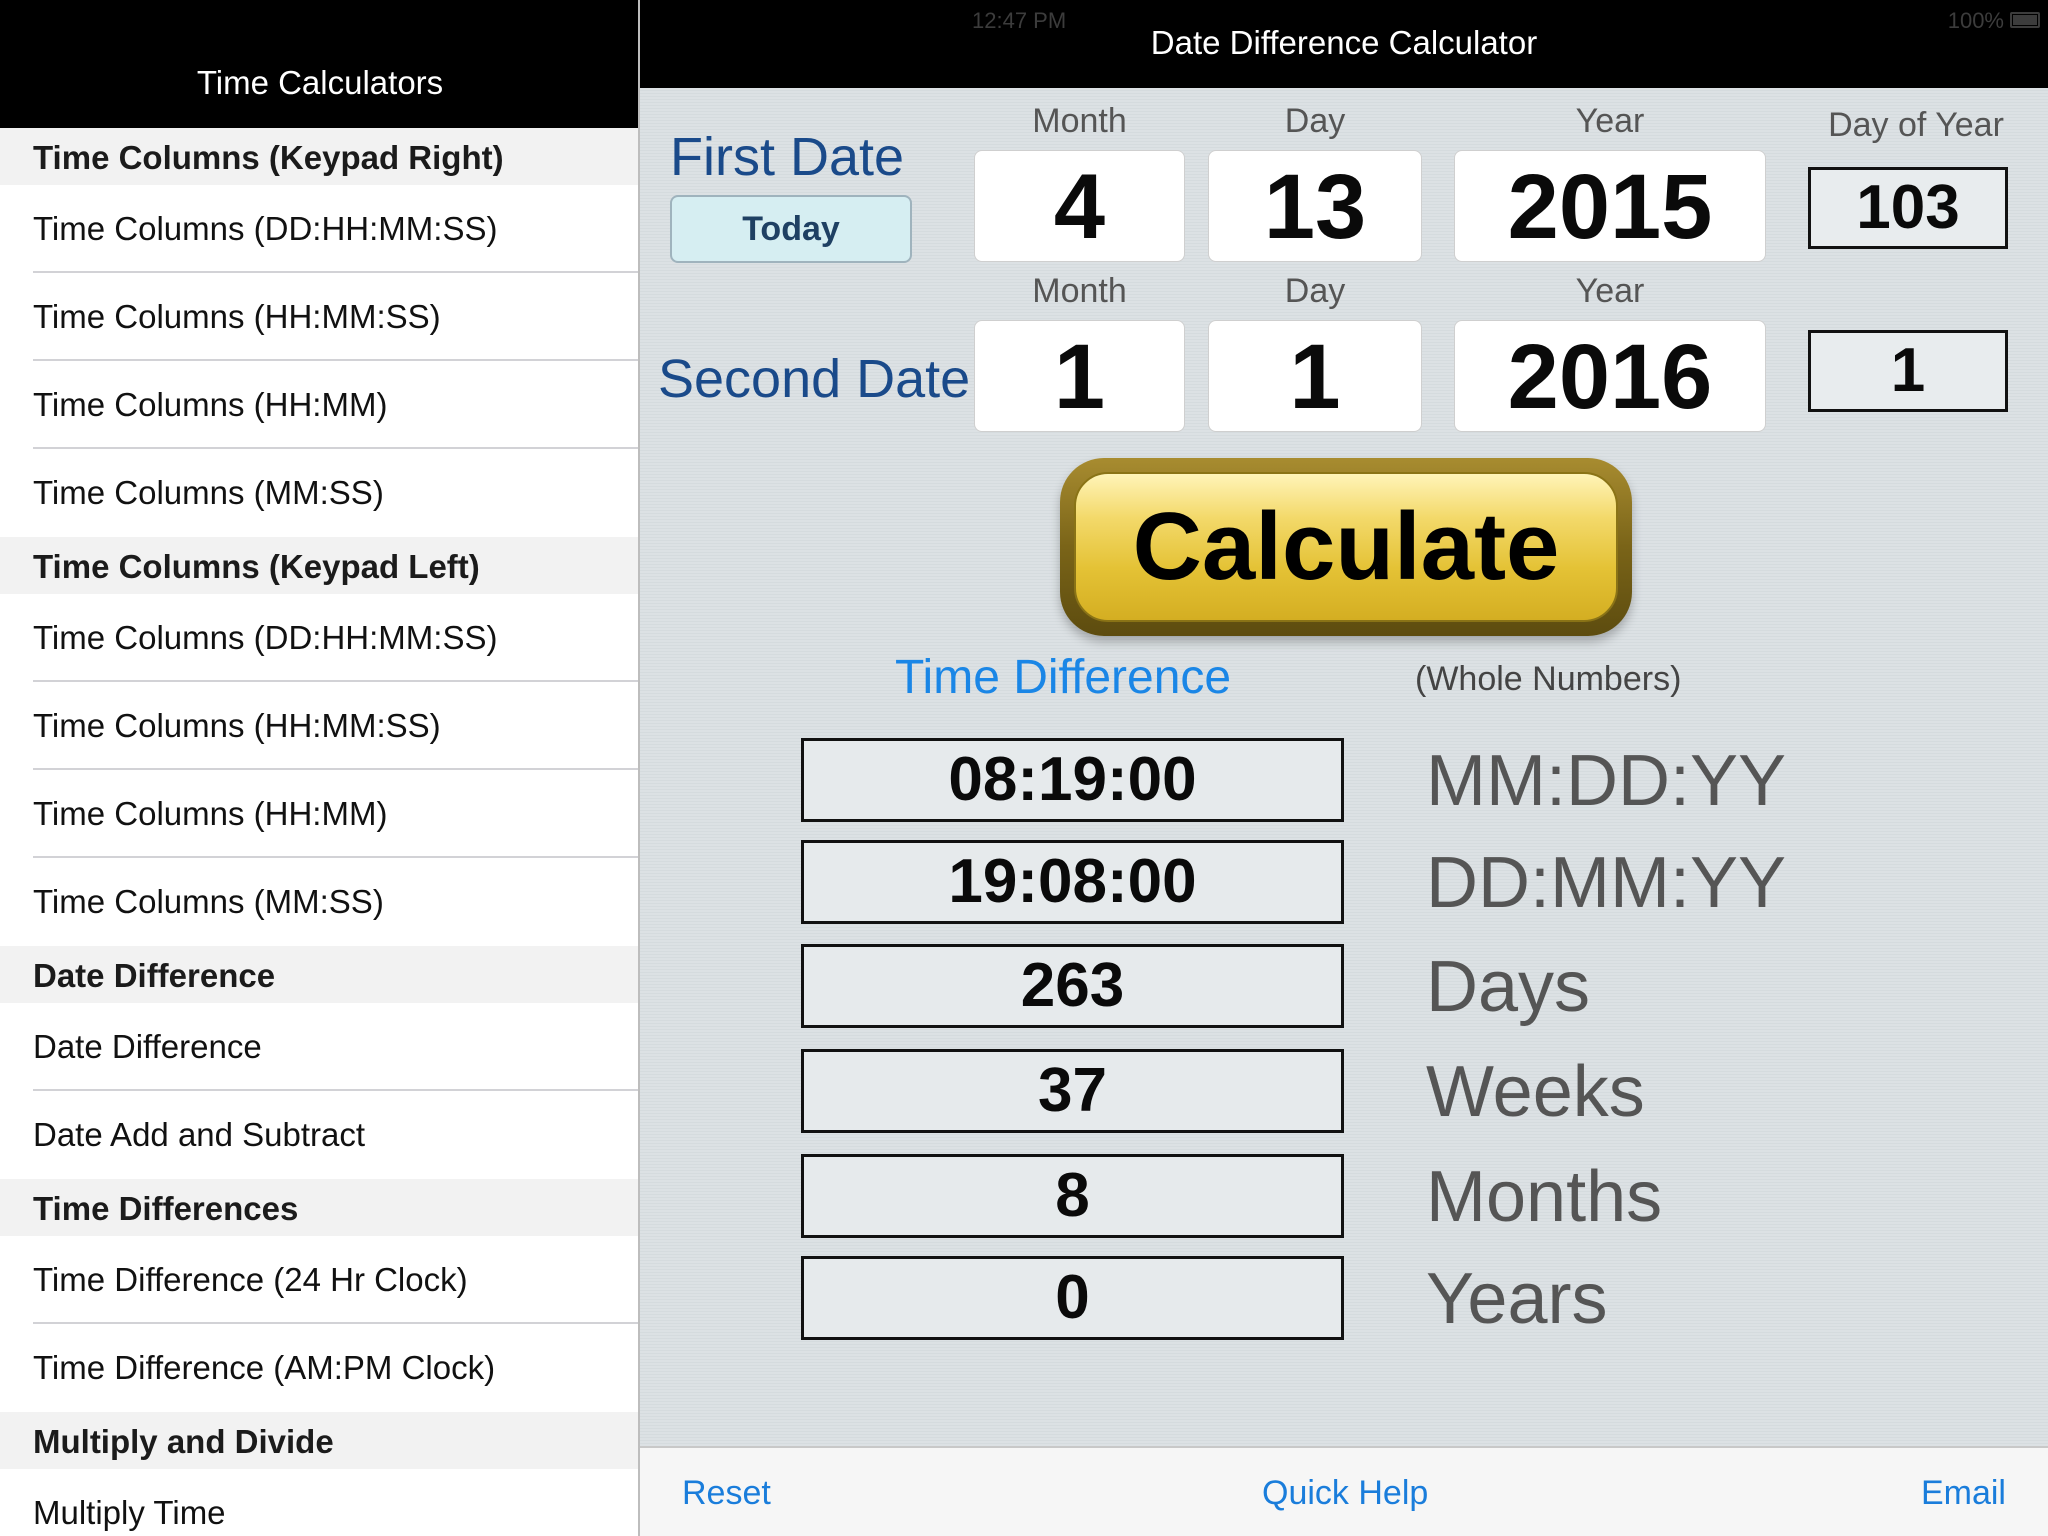 This screenshot has width=2048, height=1536. I want to click on result-ddmmyy: 19:08:00, so click(1072, 882).